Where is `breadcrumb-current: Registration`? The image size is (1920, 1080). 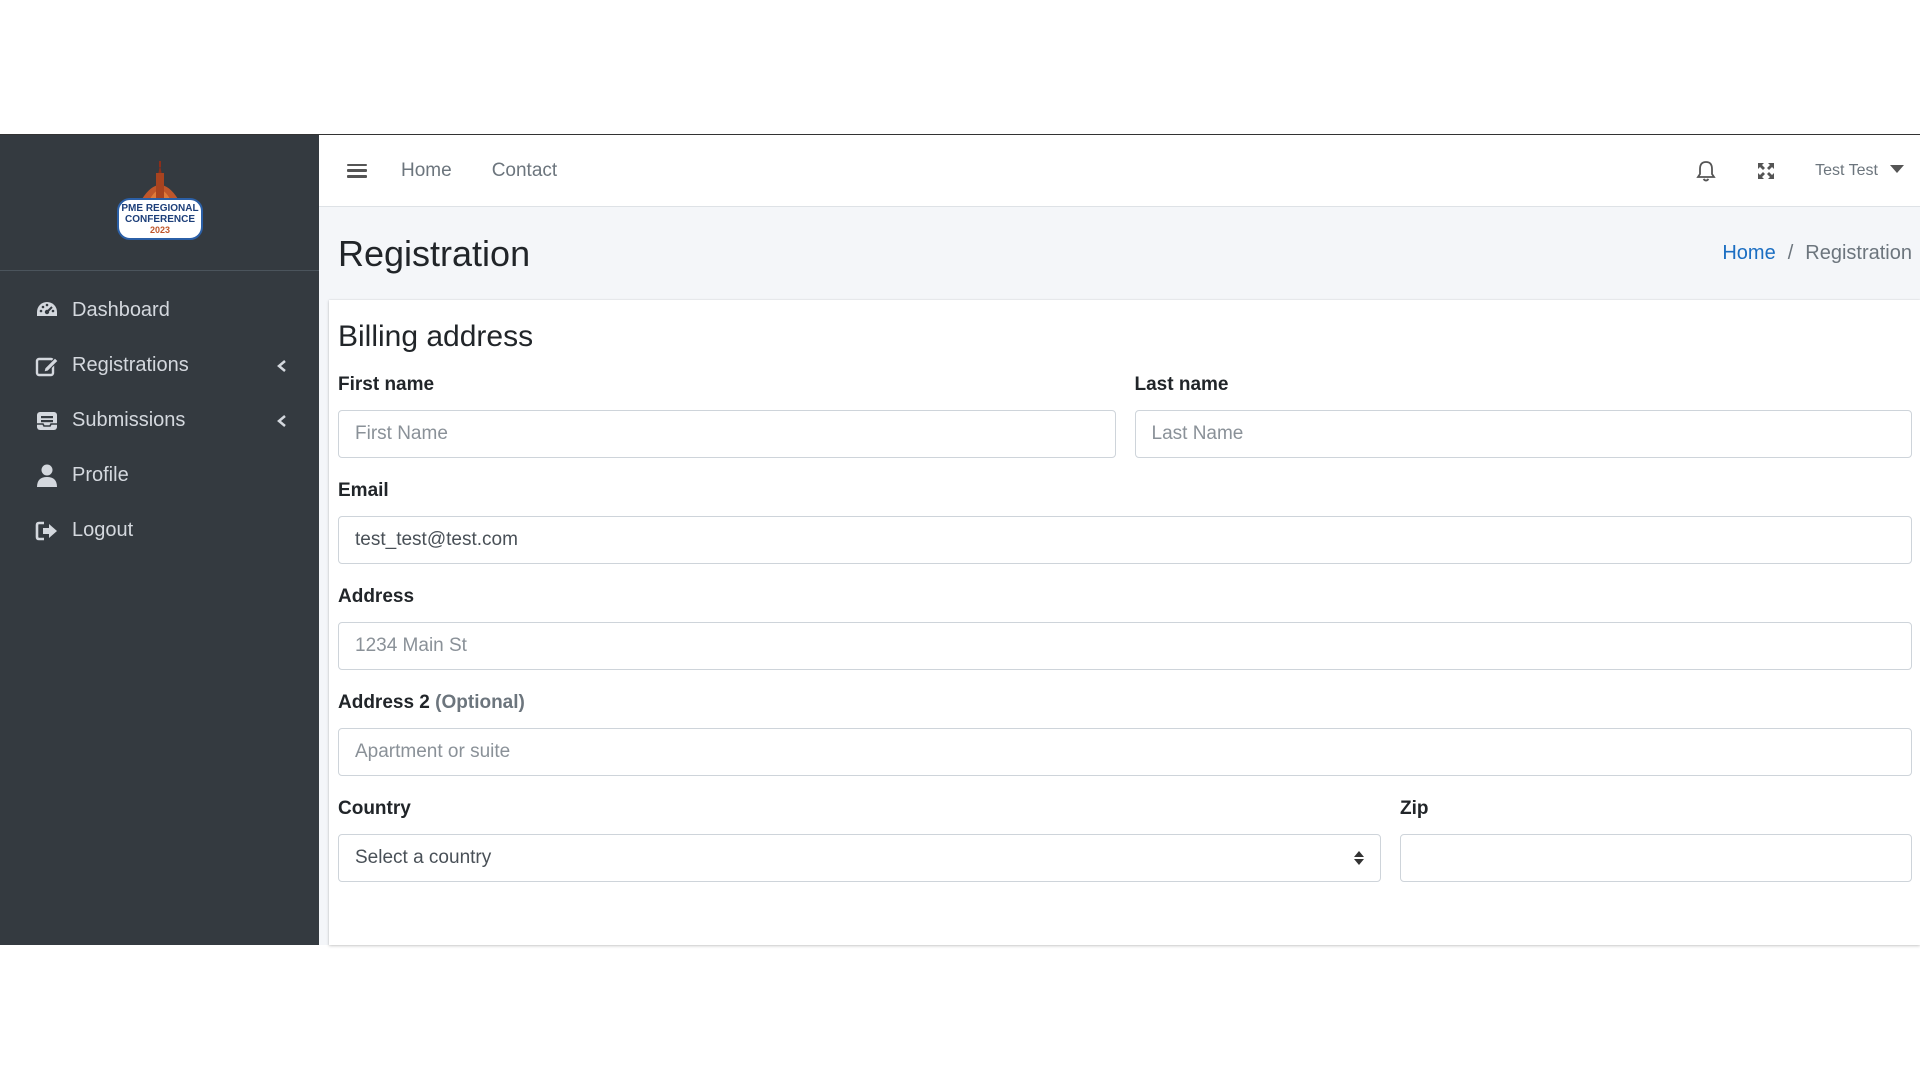
breadcrumb-current: Registration is located at coordinates (1858, 253).